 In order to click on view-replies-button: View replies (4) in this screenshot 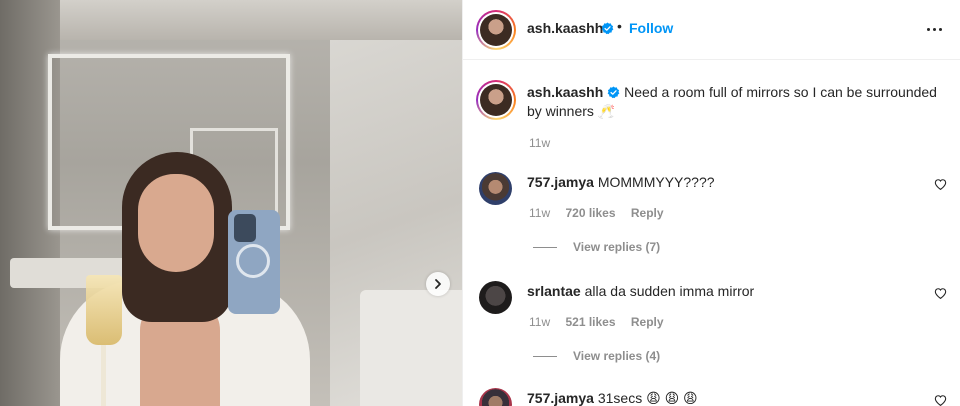, I will do `click(596, 356)`.